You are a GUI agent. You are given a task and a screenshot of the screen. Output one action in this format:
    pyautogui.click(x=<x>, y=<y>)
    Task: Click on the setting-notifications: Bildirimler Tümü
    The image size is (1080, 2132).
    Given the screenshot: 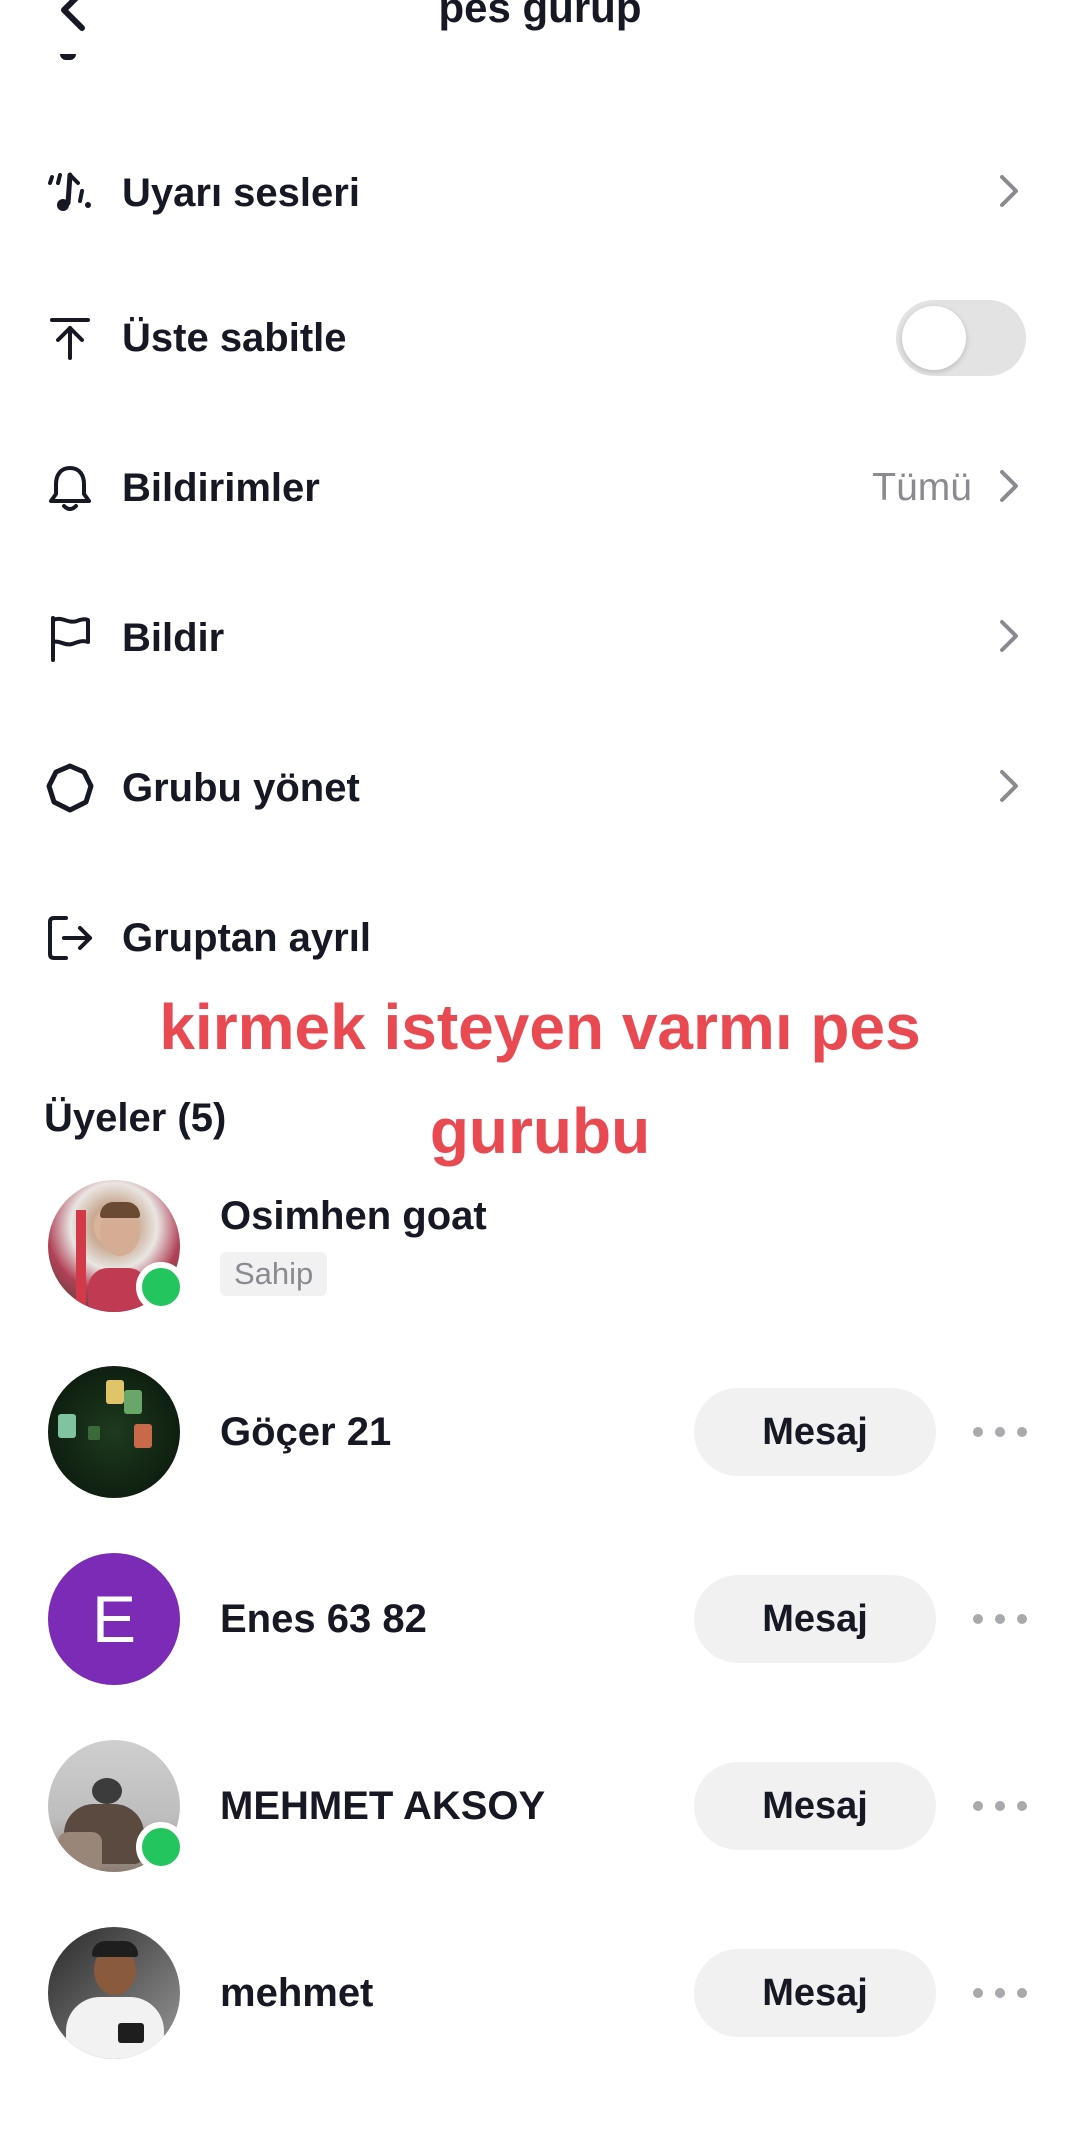 What is the action you would take?
    pyautogui.click(x=540, y=487)
    